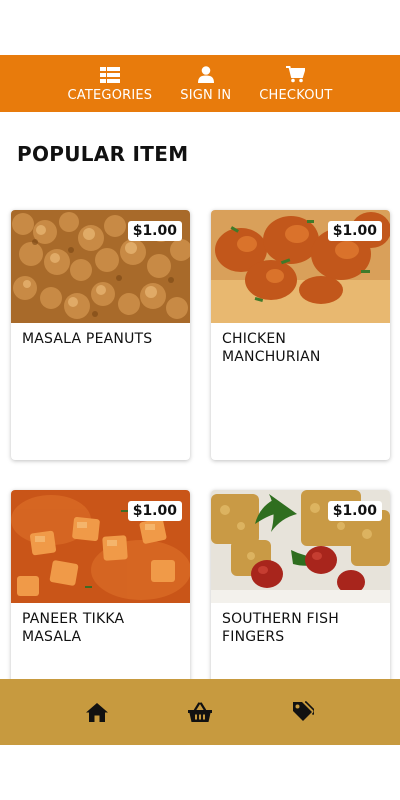 The image size is (400, 800). I want to click on nav-checkout: CHECKOUT, so click(295, 83).